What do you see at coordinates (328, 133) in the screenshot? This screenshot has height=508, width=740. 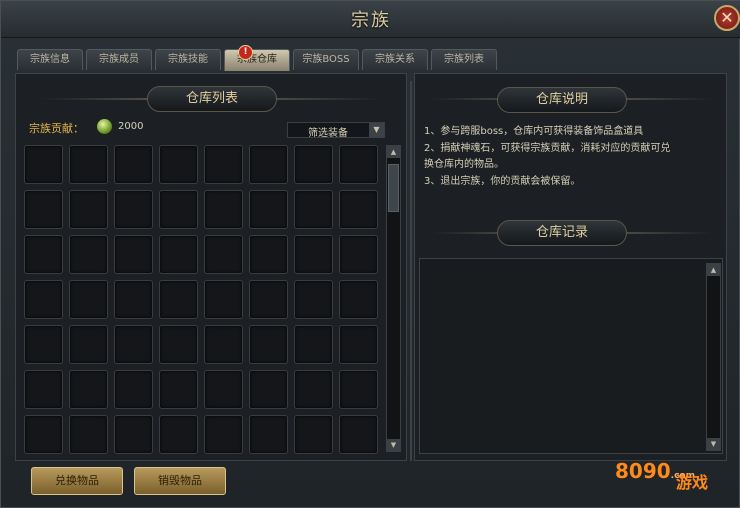 I see `filter-label: 筛选装备` at bounding box center [328, 133].